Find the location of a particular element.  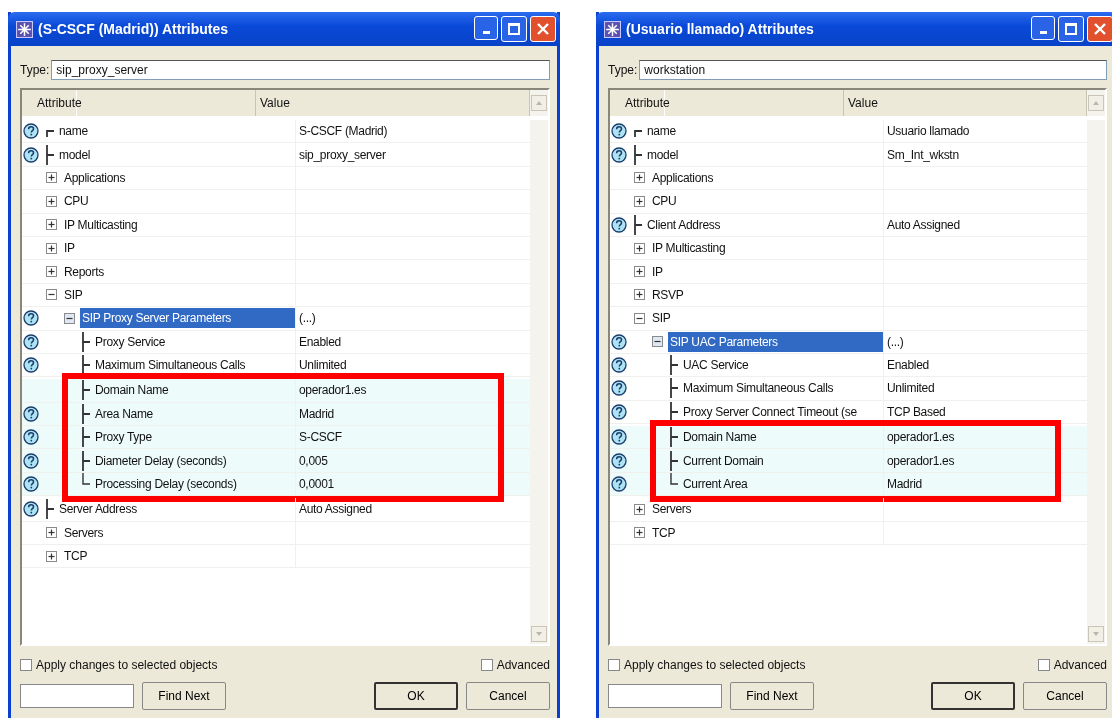

attribute-name: Current Area is located at coordinates (715, 484).